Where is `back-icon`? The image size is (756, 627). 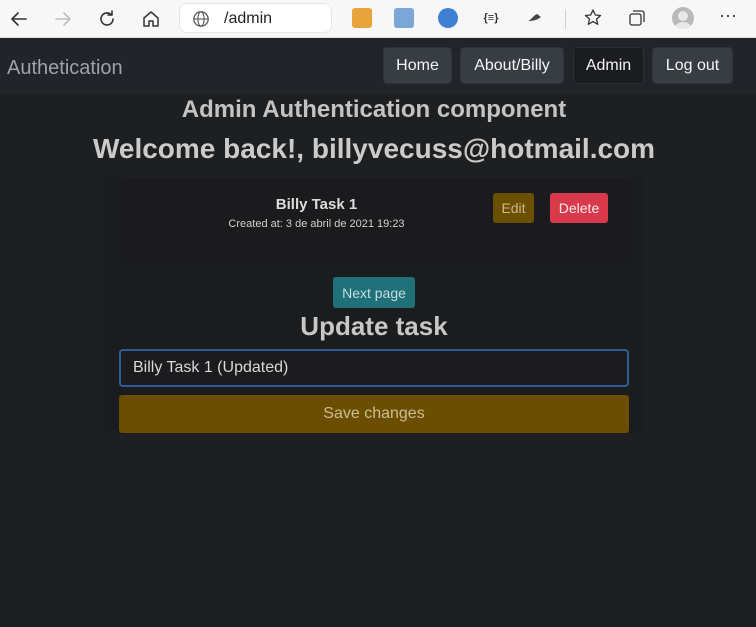
back-icon is located at coordinates (19, 19).